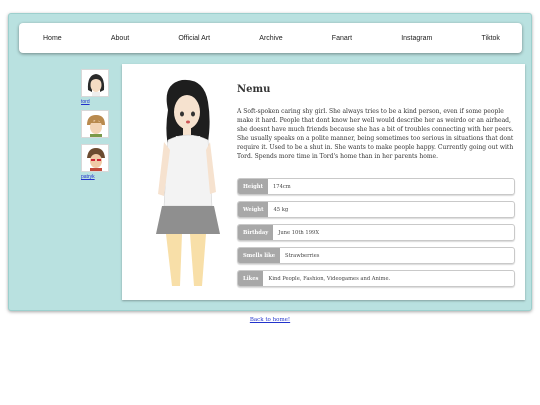 The height and width of the screenshot is (405, 540). I want to click on stat-key: Likes, so click(251, 278).